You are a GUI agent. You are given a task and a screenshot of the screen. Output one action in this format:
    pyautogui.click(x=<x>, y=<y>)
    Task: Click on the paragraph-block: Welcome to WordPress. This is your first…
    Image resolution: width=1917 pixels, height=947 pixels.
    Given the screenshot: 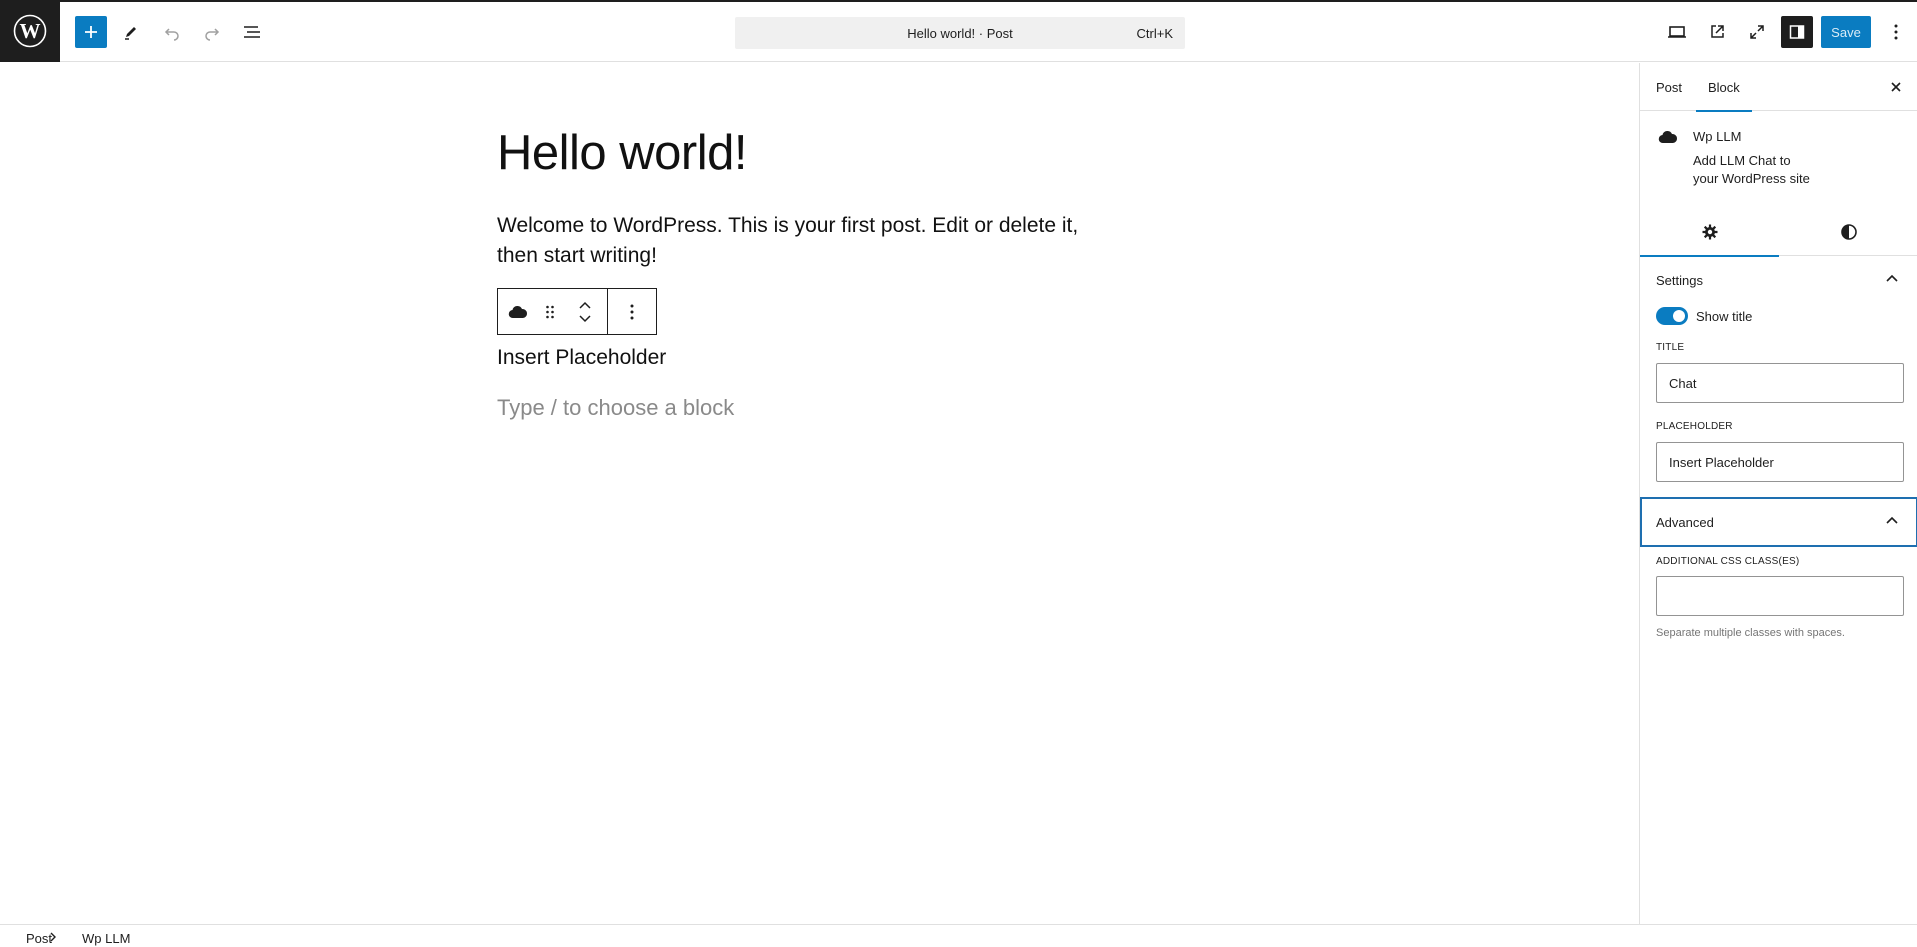 What is the action you would take?
    pyautogui.click(x=807, y=241)
    